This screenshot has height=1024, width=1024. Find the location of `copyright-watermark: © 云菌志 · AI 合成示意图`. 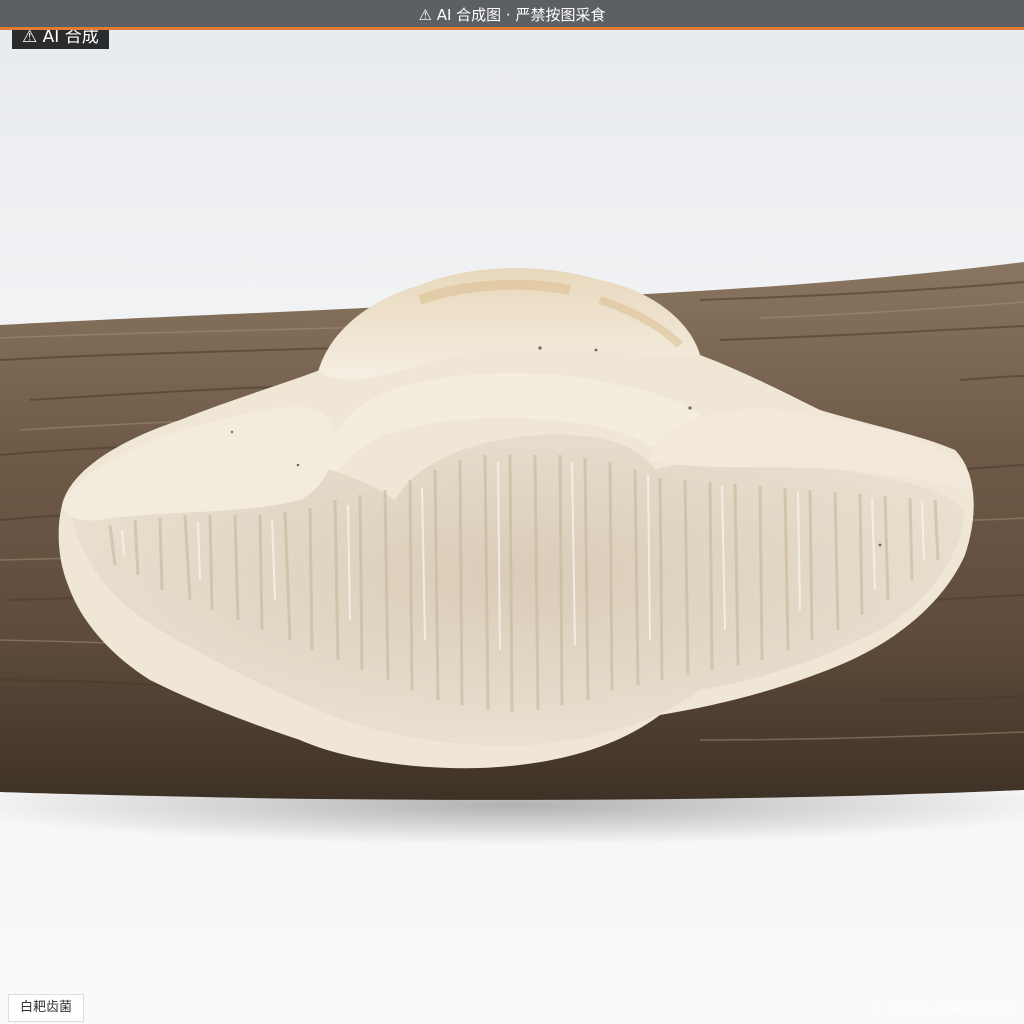

copyright-watermark: © 云菌志 · AI 合成示意图 is located at coordinates (940, 1008).